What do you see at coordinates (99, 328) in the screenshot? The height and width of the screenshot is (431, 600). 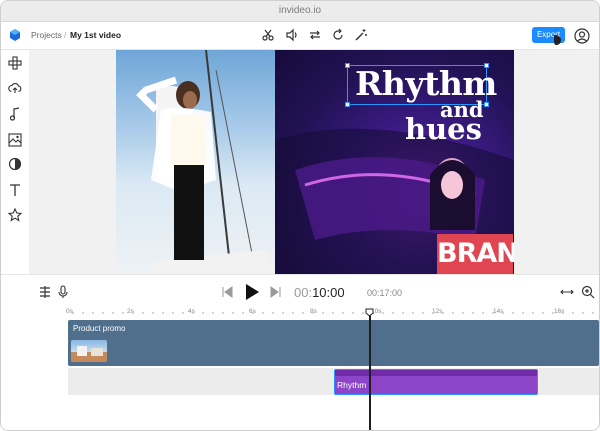 I see `video-track-label: Product promo` at bounding box center [99, 328].